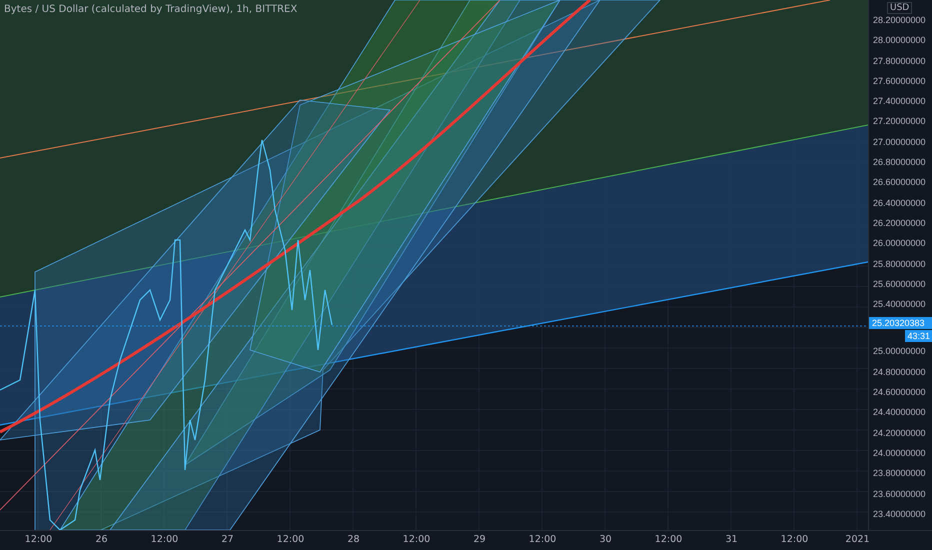 Image resolution: width=932 pixels, height=550 pixels. What do you see at coordinates (899, 413) in the screenshot?
I see `price-label: 24.40000000` at bounding box center [899, 413].